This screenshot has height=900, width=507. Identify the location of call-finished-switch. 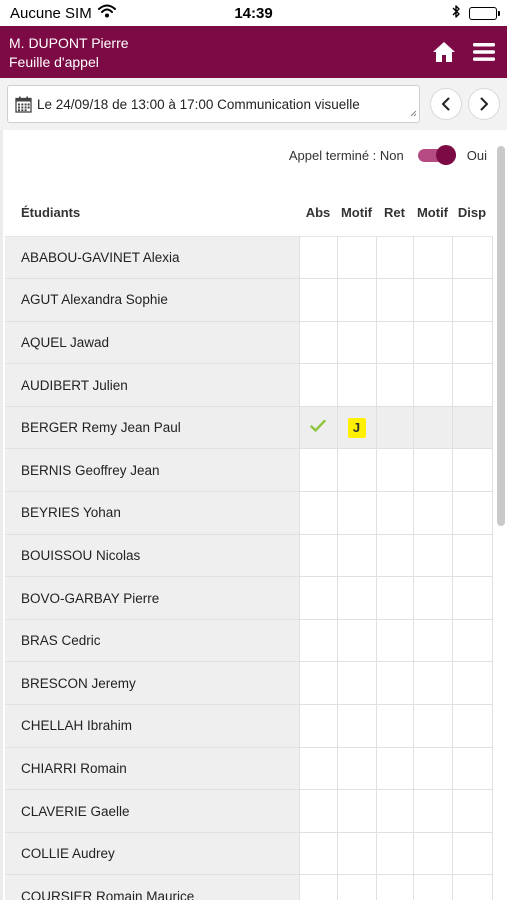
(436, 155).